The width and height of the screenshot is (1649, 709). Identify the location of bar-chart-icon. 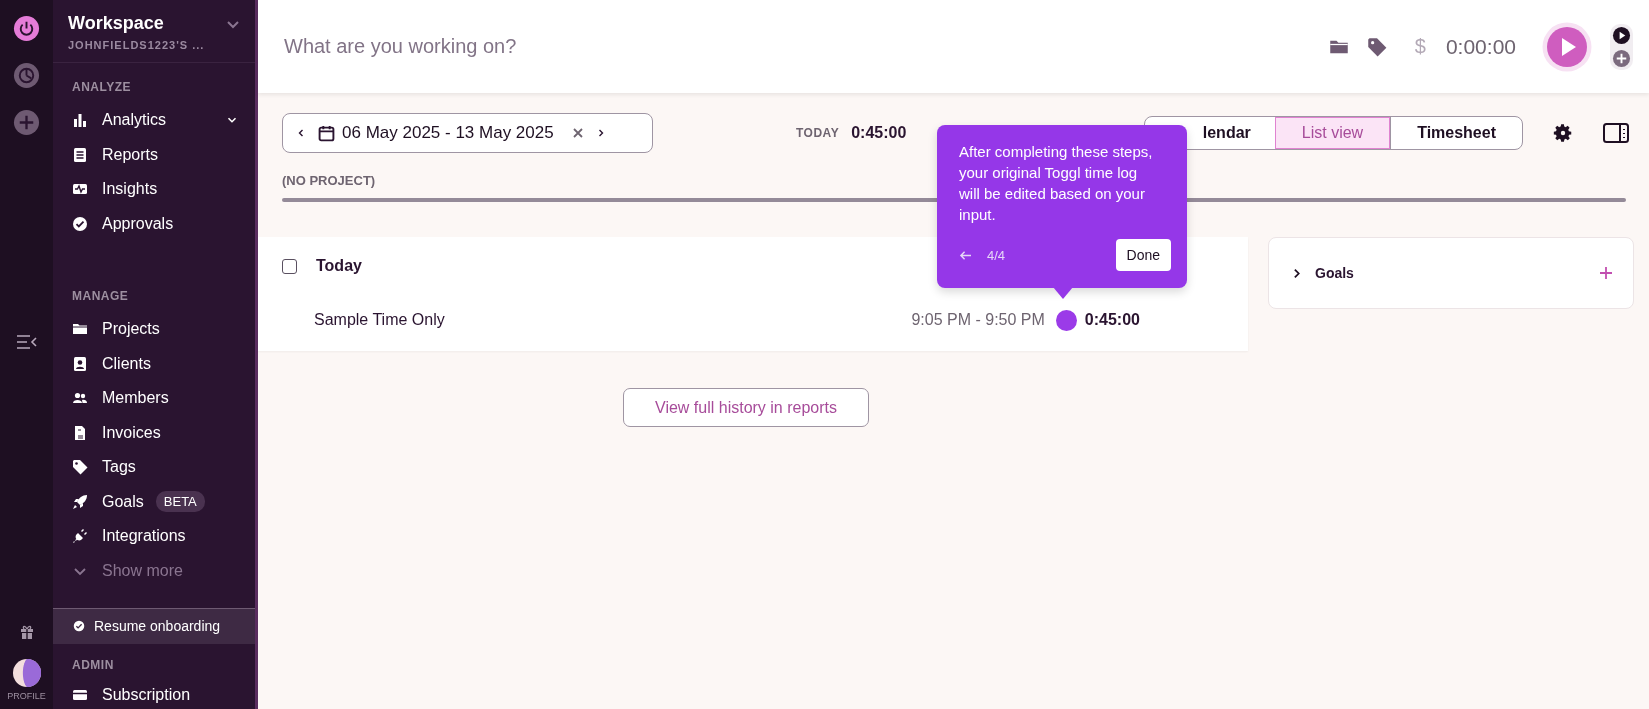
(80, 120).